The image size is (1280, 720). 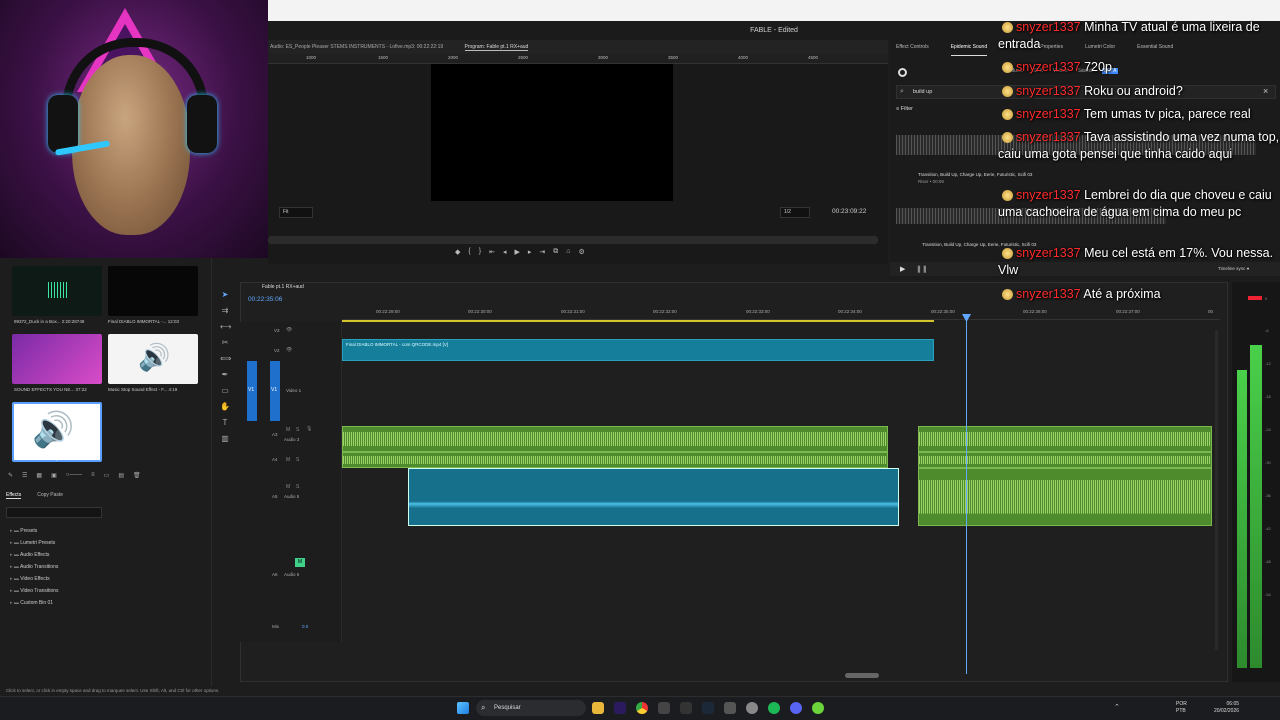 I want to click on timeline-timecode: 00:22:35:06, so click(x=265, y=299).